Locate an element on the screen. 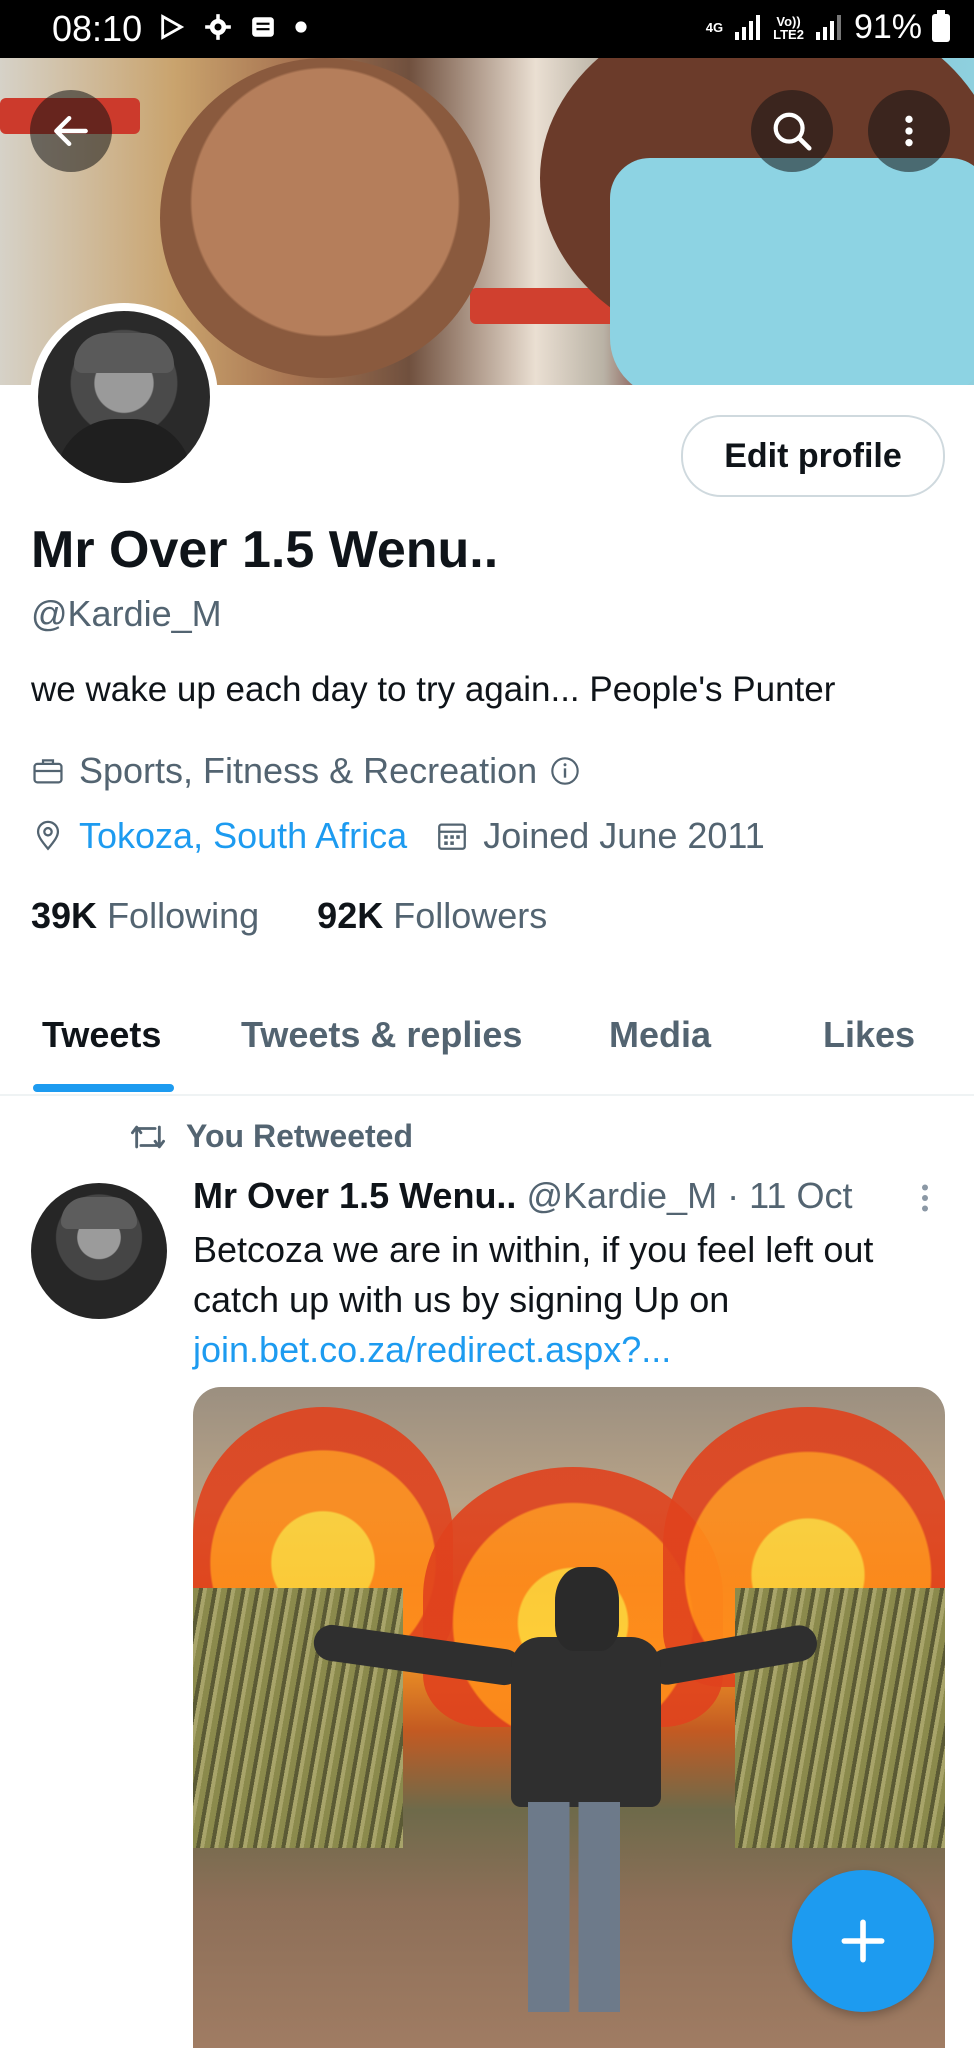  retweet-context: You Retweeted is located at coordinates (270, 1136).